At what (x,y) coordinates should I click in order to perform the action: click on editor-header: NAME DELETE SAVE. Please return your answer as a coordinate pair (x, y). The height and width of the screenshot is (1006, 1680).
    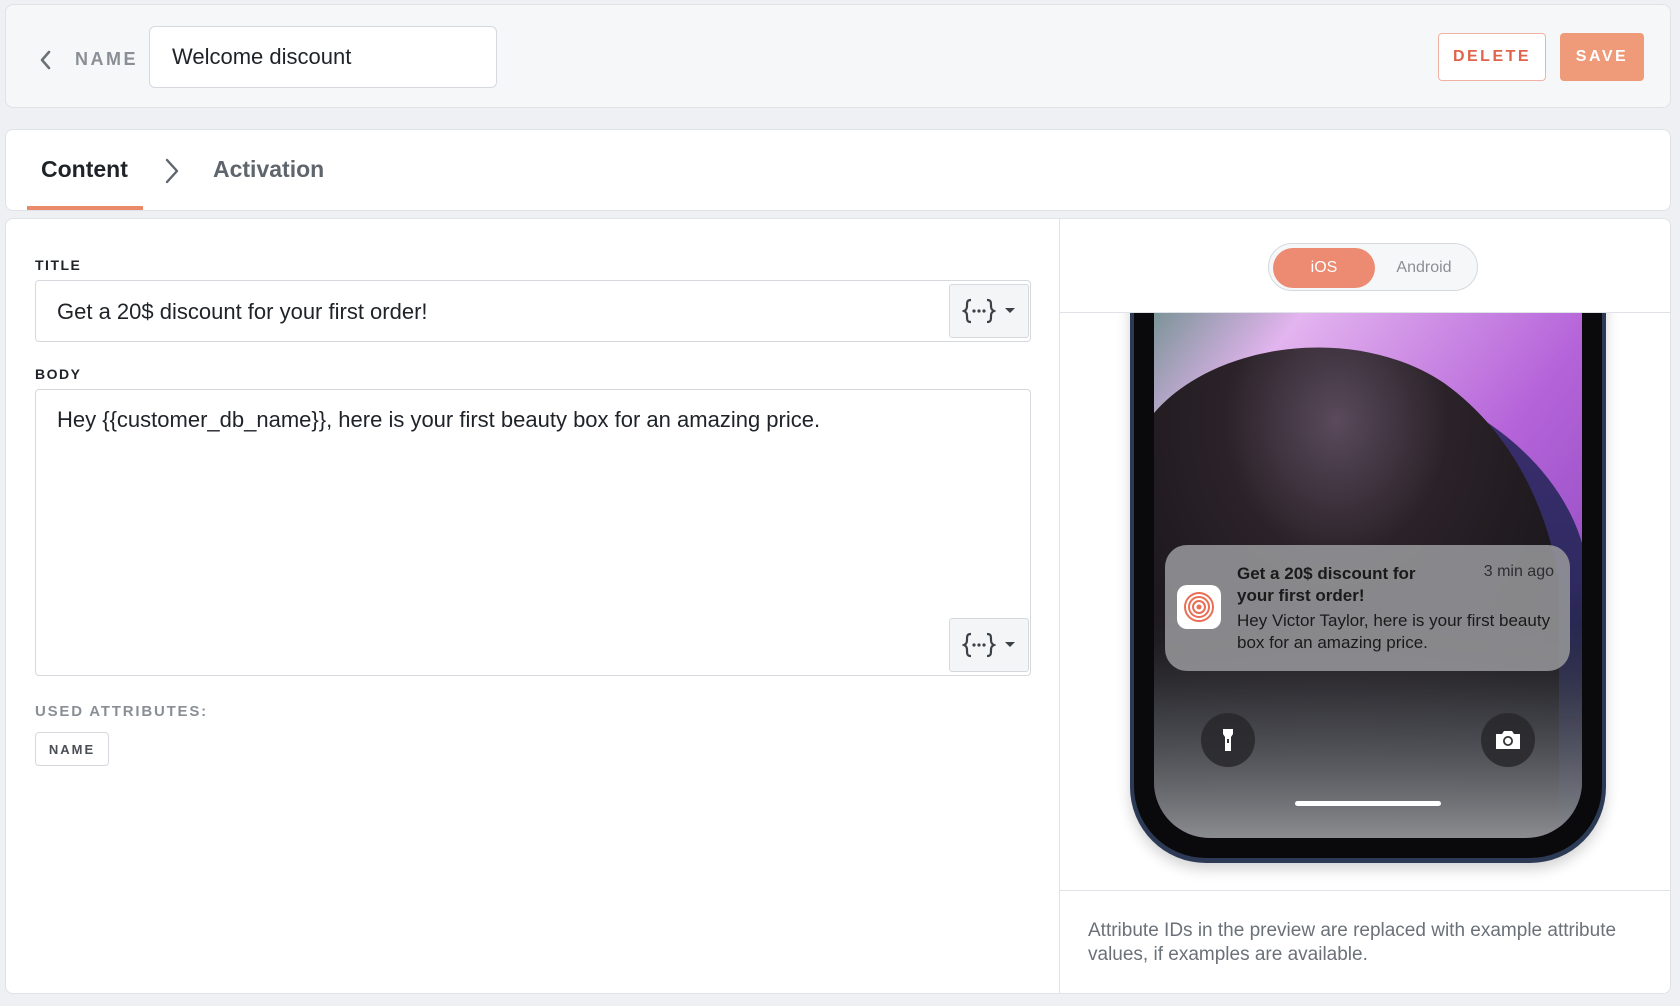
    Looking at the image, I should click on (838, 56).